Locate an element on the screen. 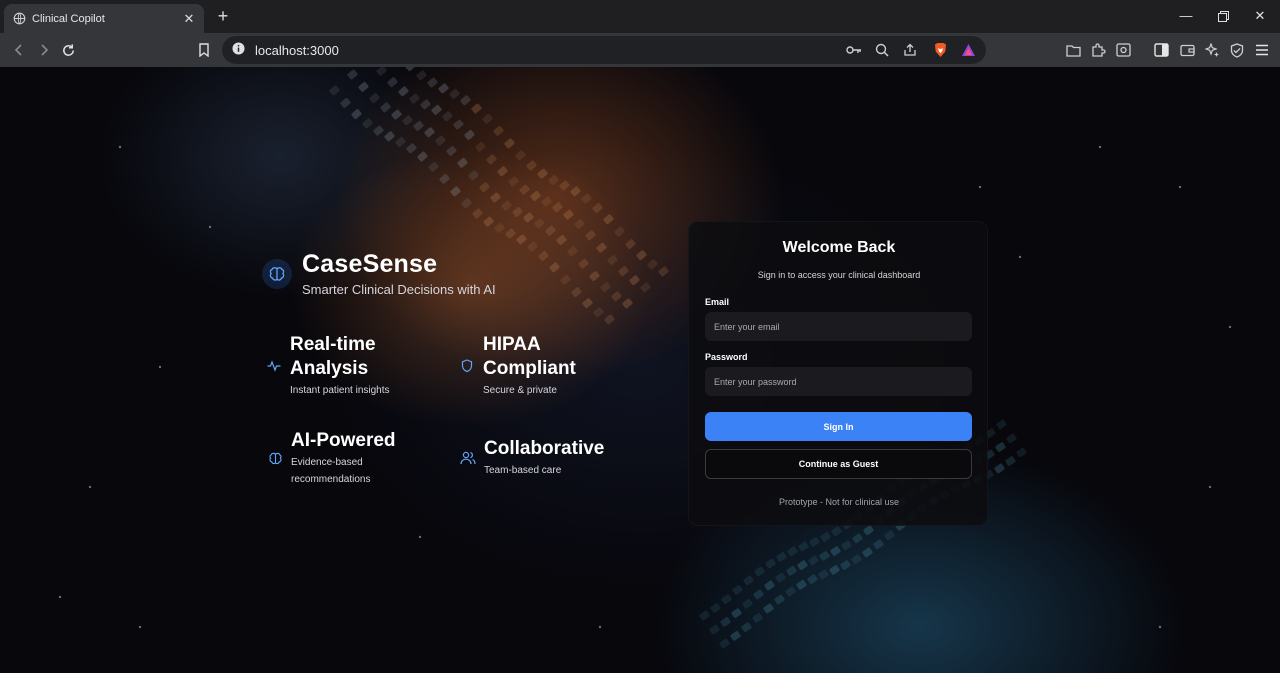 The image size is (1280, 673). tab-title: Clinical Copilot is located at coordinates (68, 18).